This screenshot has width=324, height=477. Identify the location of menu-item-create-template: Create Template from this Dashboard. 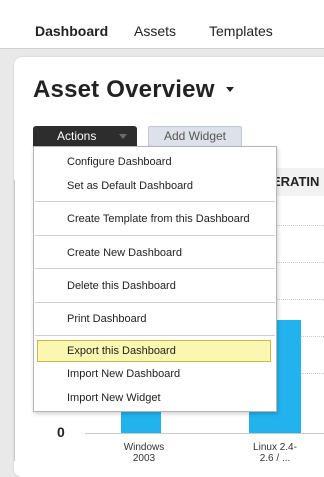
(154, 219).